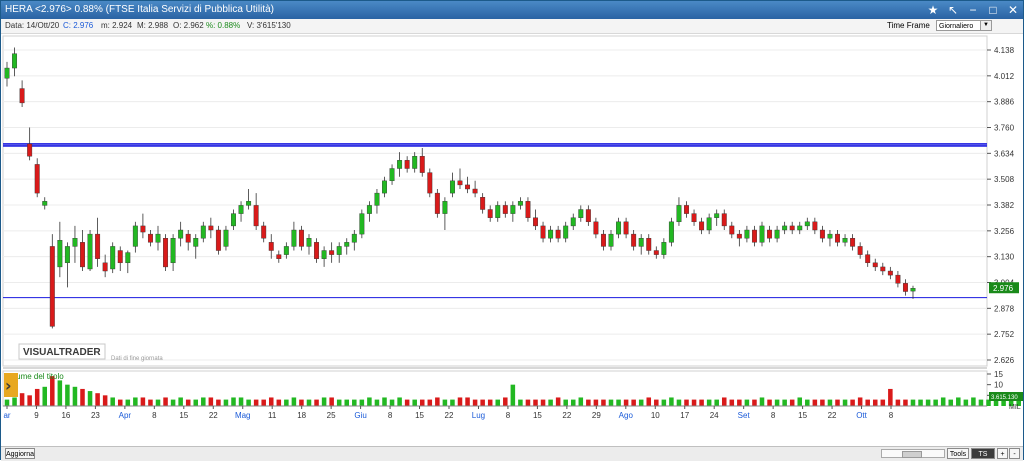 The height and width of the screenshot is (471, 1024). What do you see at coordinates (301, 415) in the screenshot?
I see `x-tick-label: 18` at bounding box center [301, 415].